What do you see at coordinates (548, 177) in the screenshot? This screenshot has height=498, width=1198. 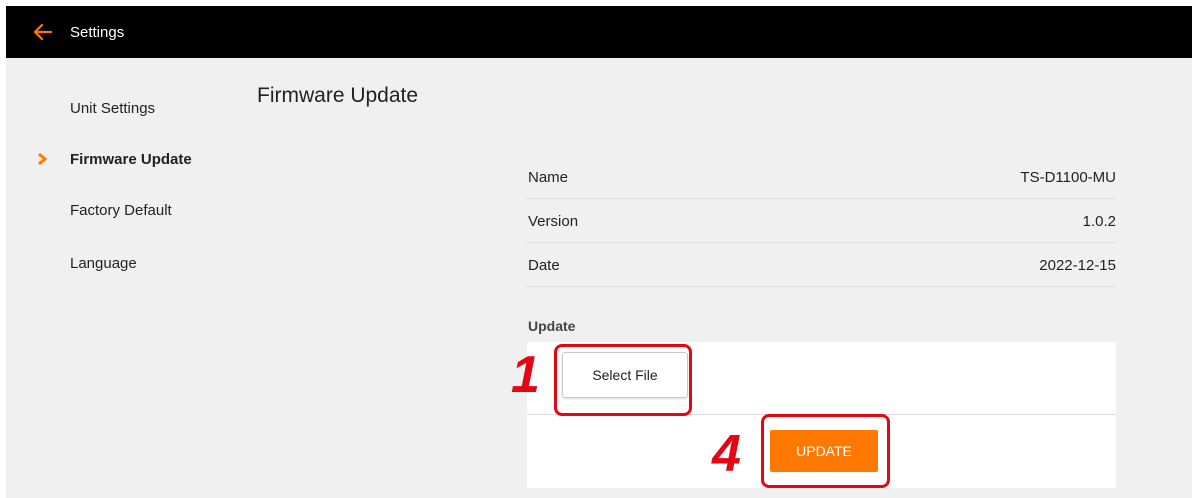 I see `info-label: Name` at bounding box center [548, 177].